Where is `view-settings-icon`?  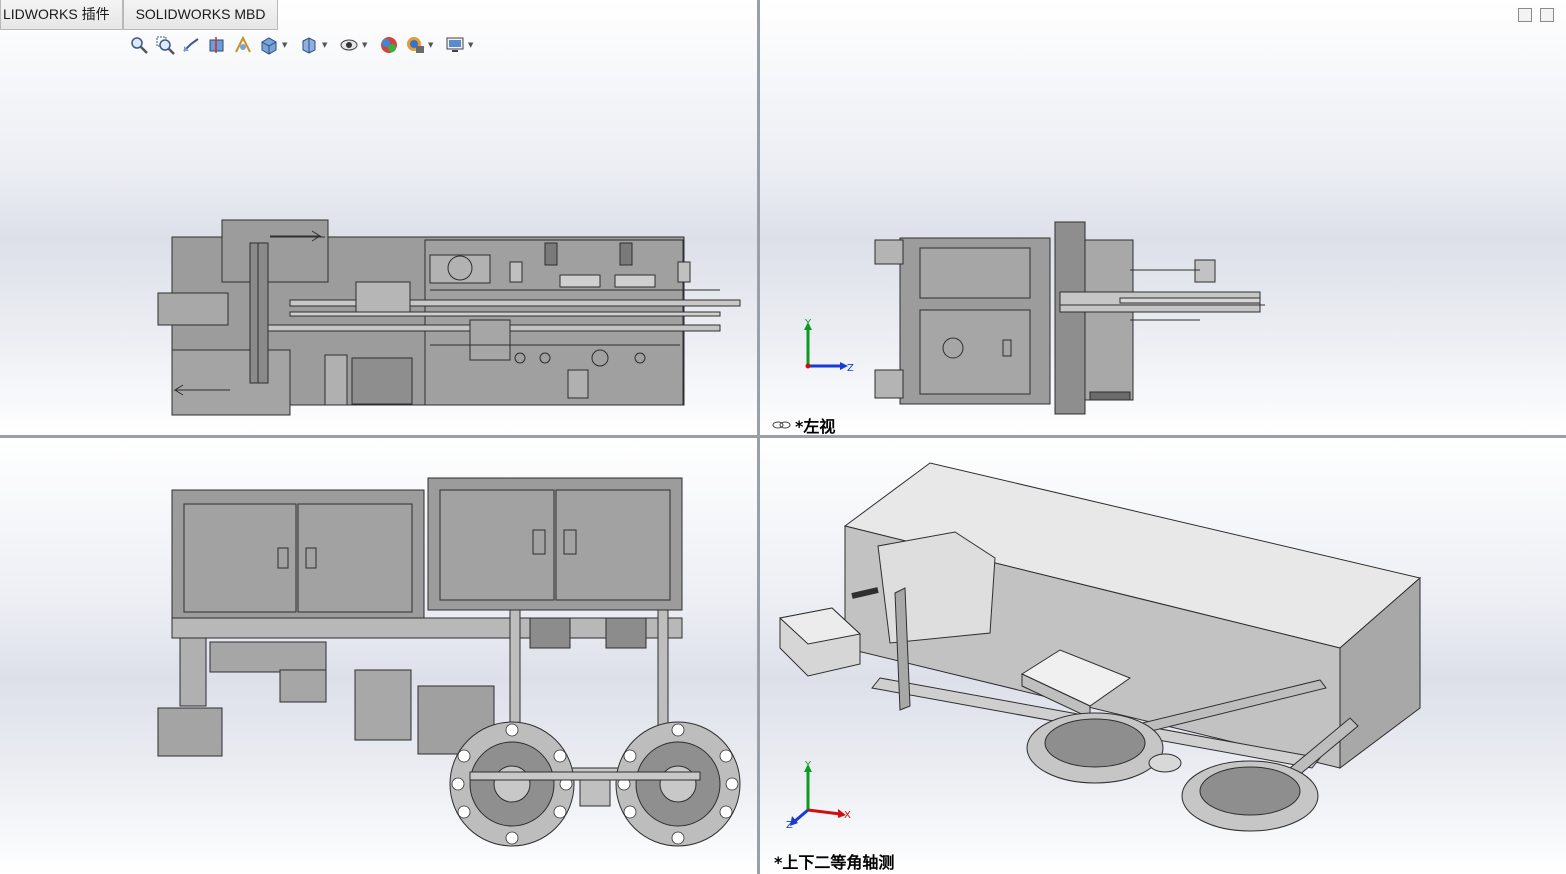
view-settings-icon is located at coordinates (455, 45).